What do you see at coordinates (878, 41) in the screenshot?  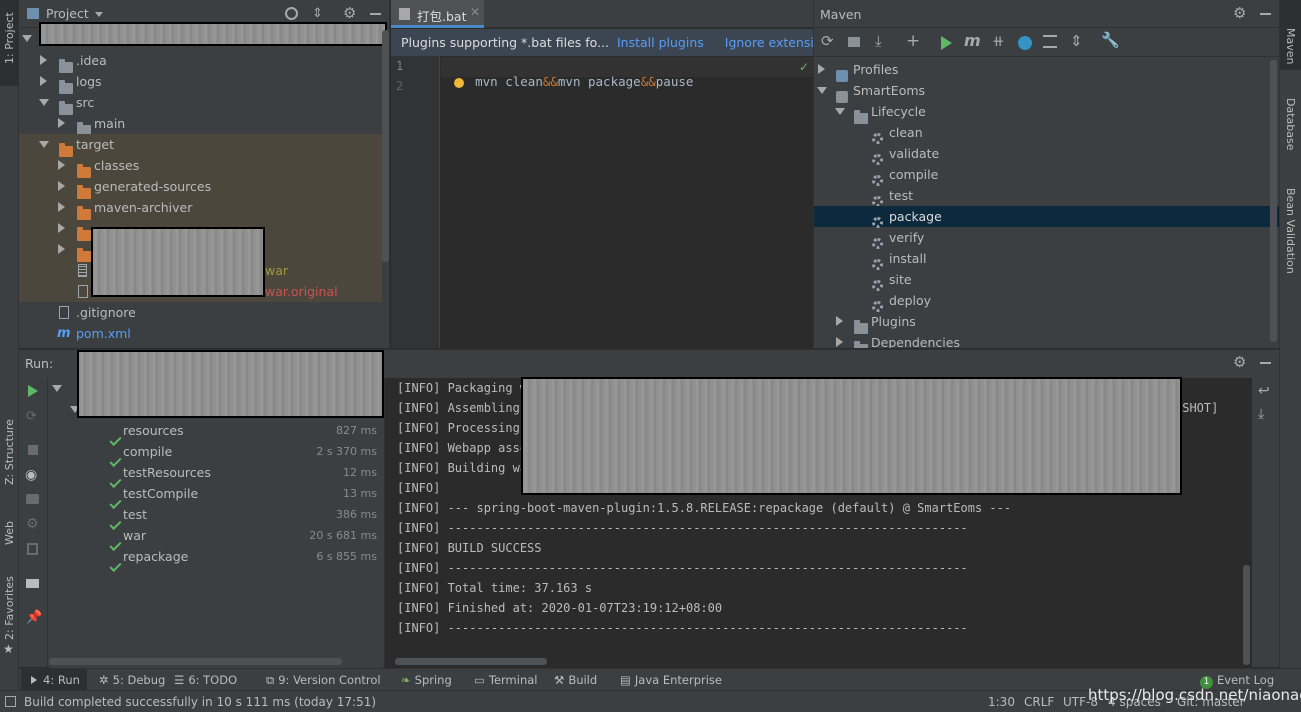 I see `download-icon: ⤓` at bounding box center [878, 41].